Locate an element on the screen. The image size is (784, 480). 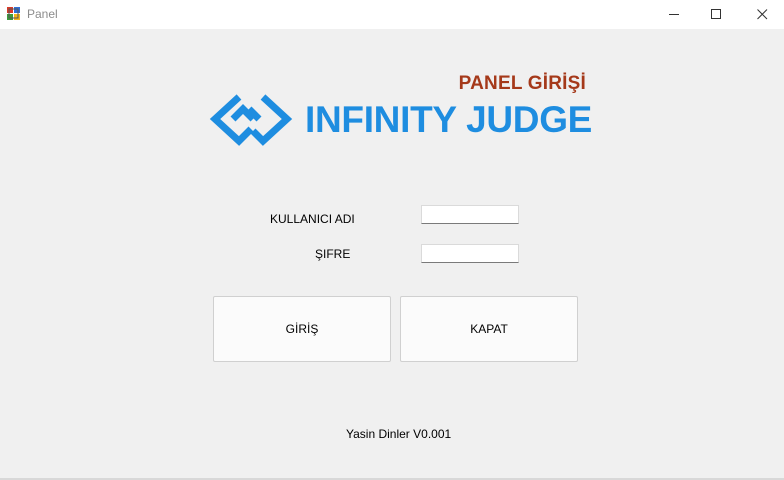
title-bar: Panel is located at coordinates (392, 14).